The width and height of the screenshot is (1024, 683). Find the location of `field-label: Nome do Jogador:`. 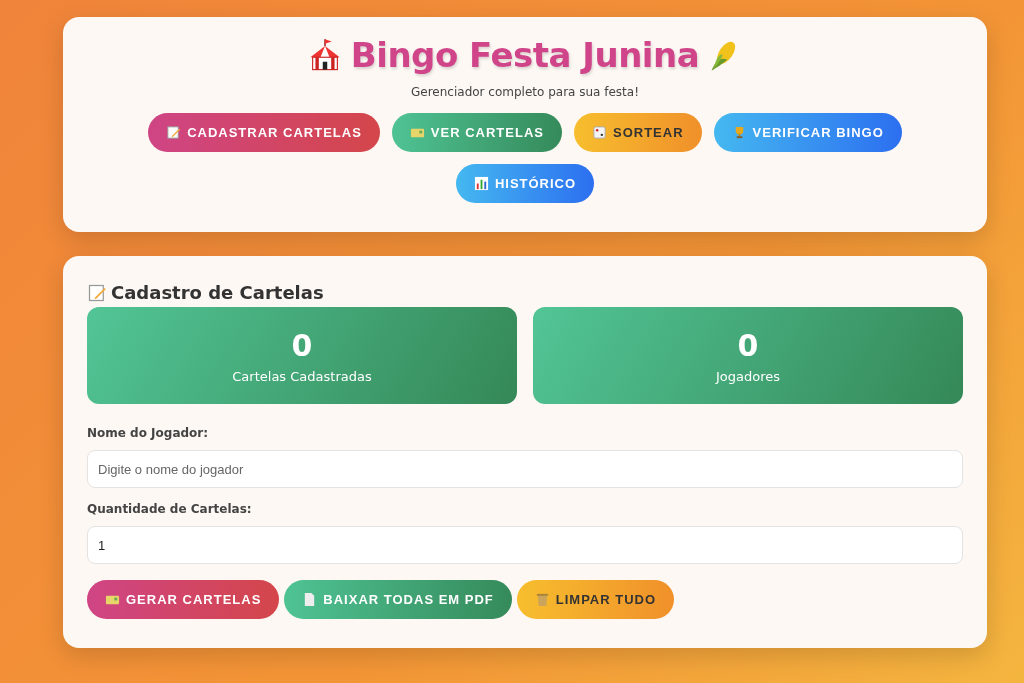

field-label: Nome do Jogador: is located at coordinates (148, 433).